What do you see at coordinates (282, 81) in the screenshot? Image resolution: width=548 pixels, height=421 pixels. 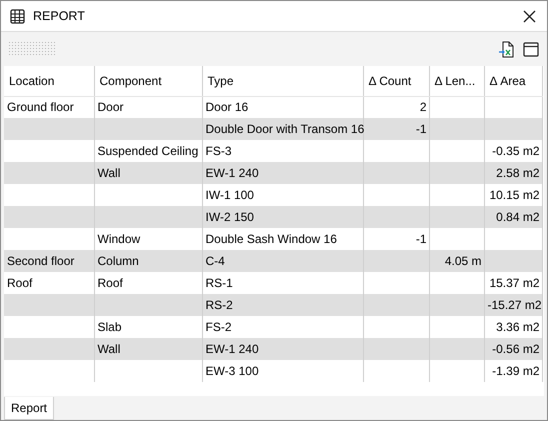 I see `column-header: Type` at bounding box center [282, 81].